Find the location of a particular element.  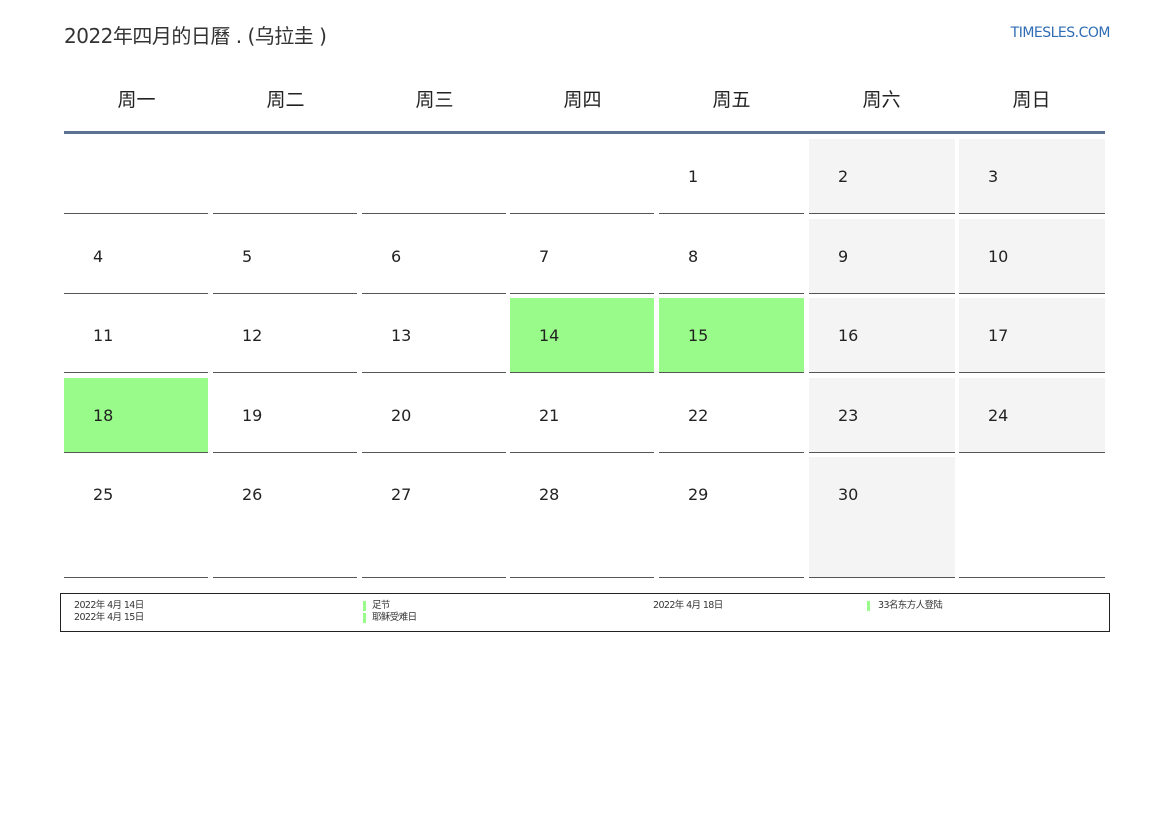

weekday-label: 周二 is located at coordinates (285, 100).